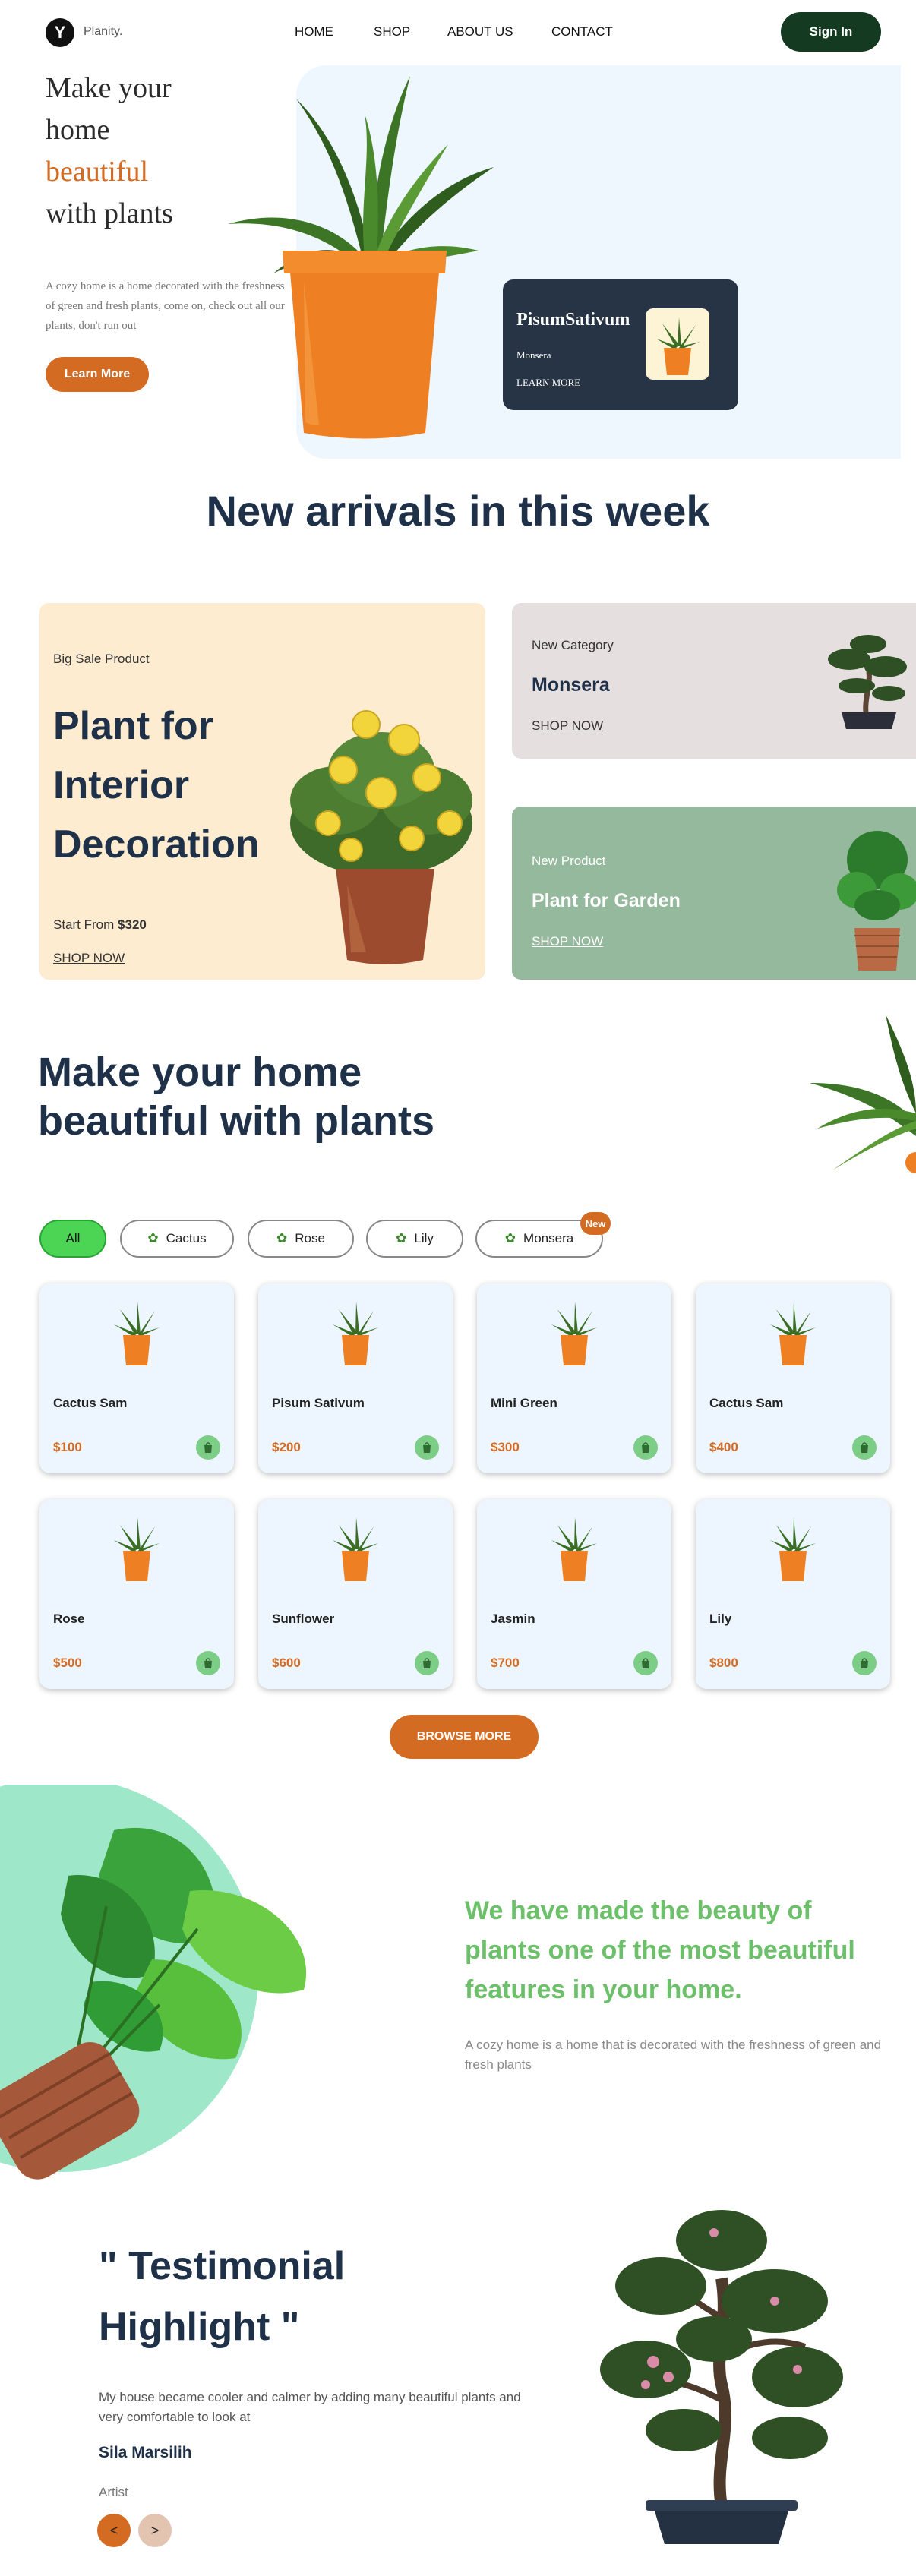  Describe the element at coordinates (595, 1223) in the screenshot. I see `new-badge: New` at that location.